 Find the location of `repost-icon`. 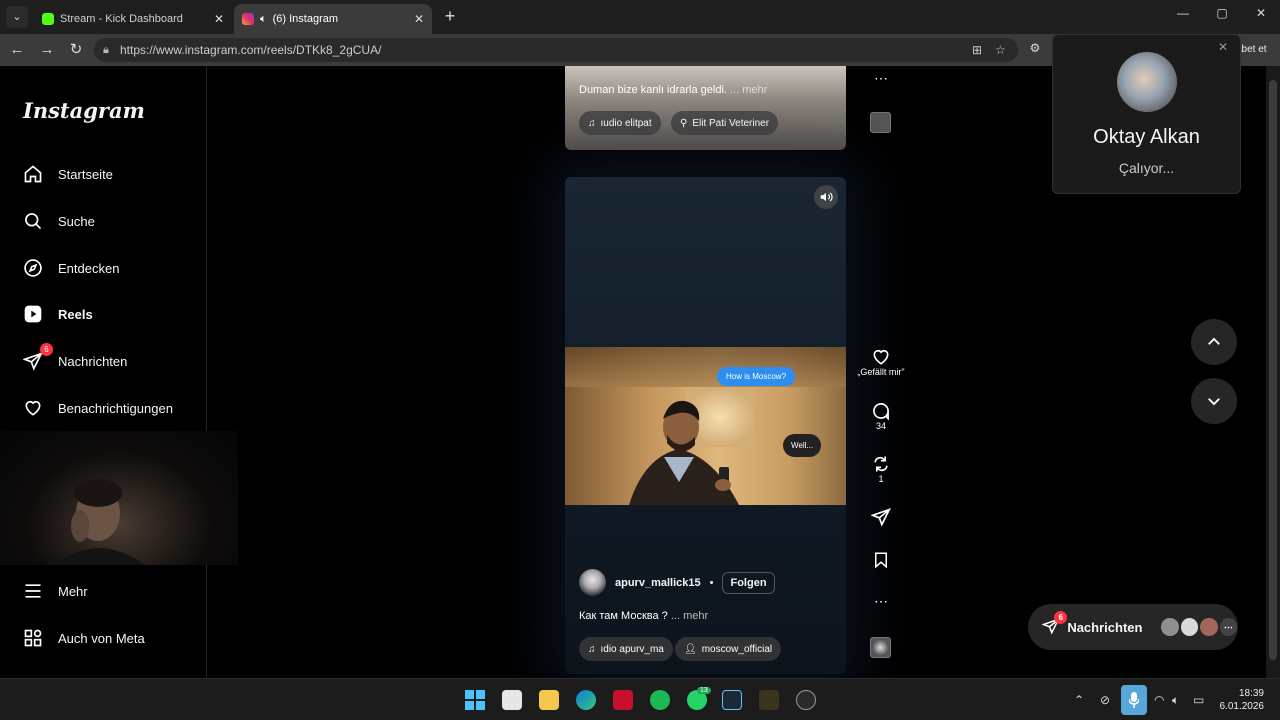

repost-icon is located at coordinates (881, 464).